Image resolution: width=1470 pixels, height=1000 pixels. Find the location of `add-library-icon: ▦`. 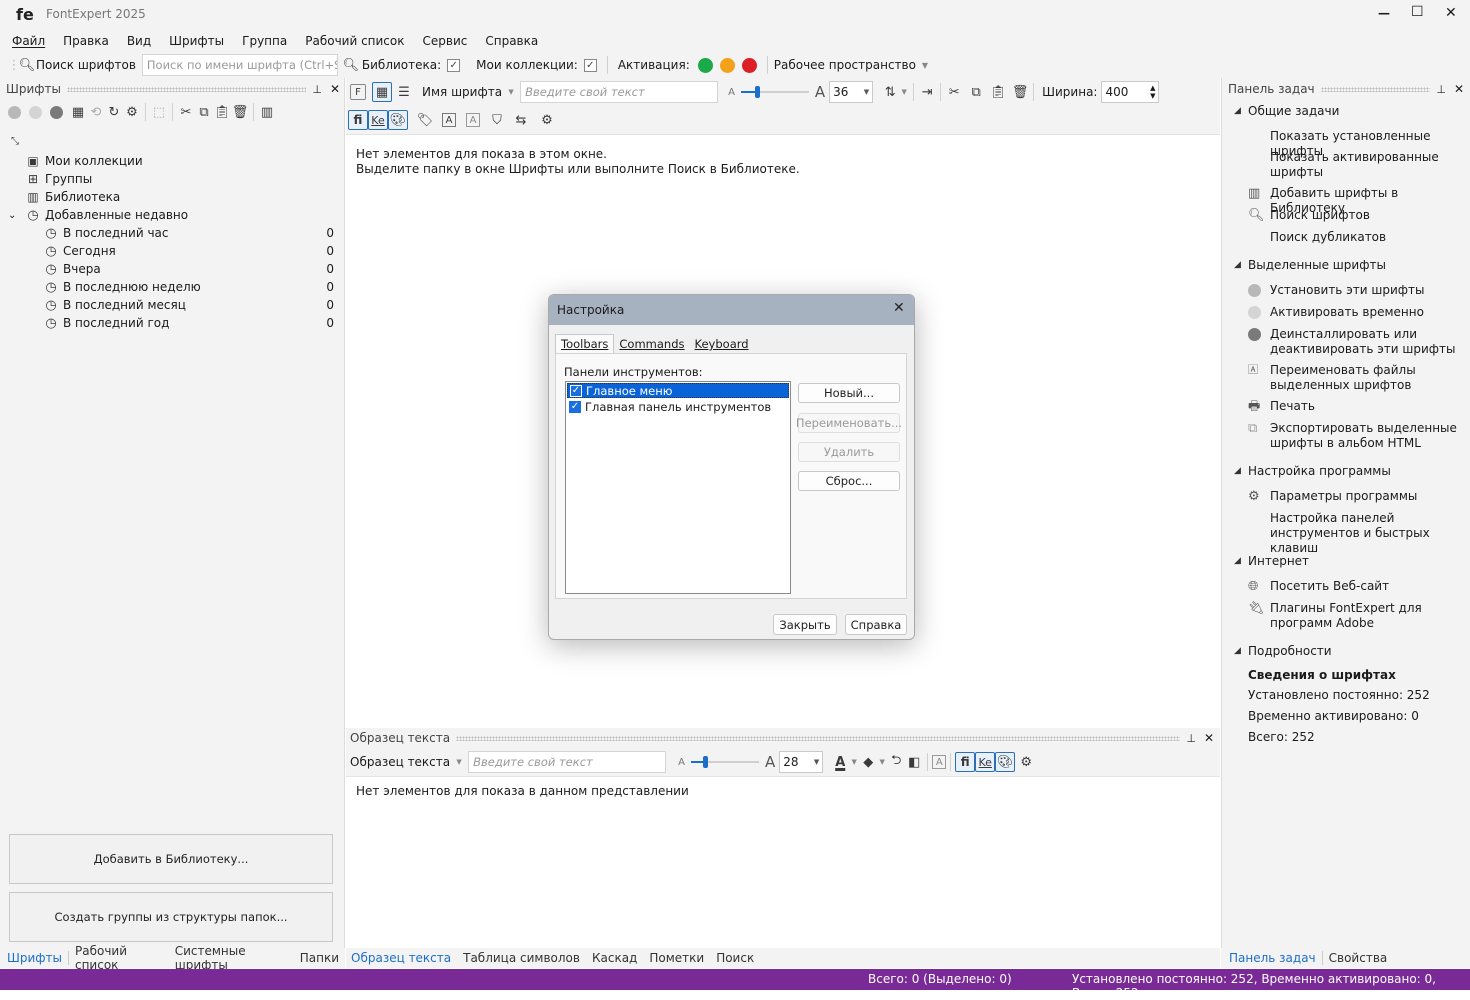

add-library-icon: ▦ is located at coordinates (78, 112).